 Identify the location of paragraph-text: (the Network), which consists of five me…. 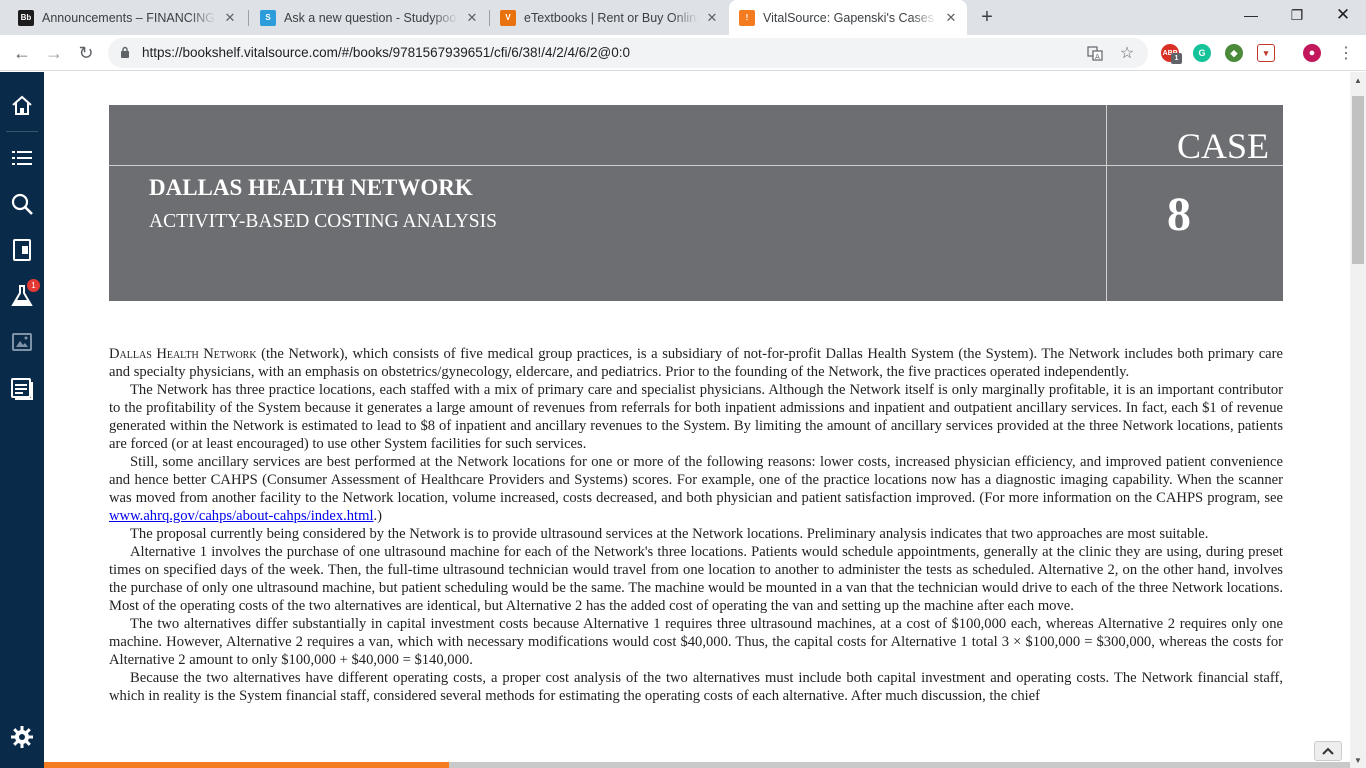
(696, 363).